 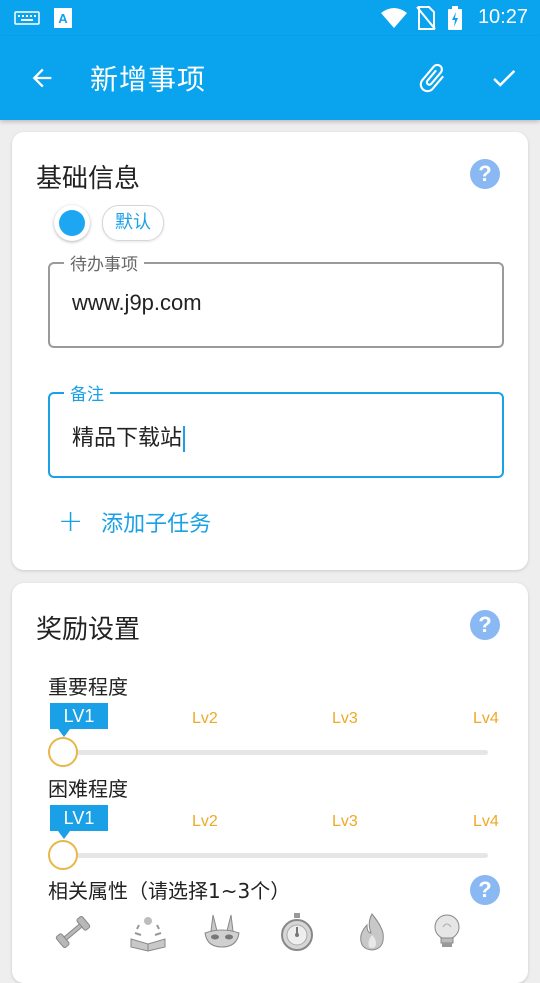 I want to click on text-cursor, so click(x=184, y=439).